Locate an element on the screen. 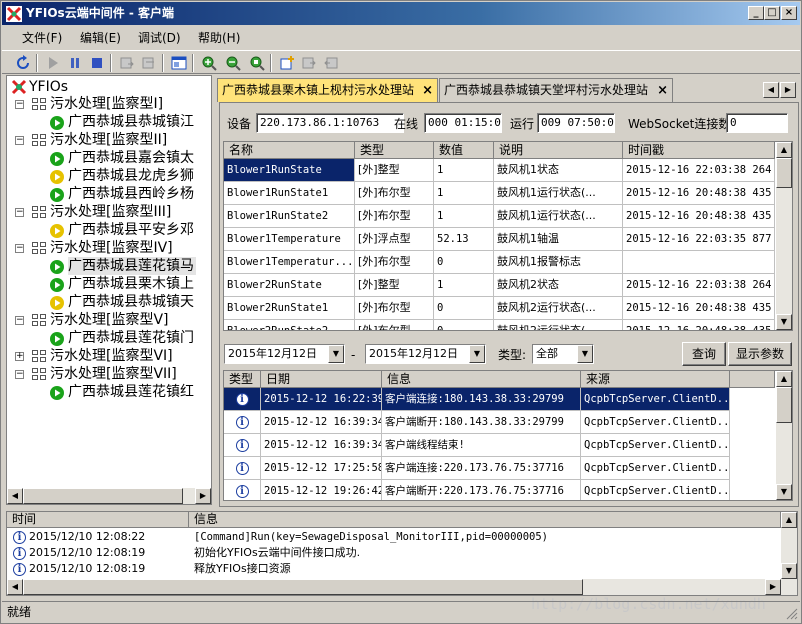 The width and height of the screenshot is (802, 624). tree-station-selected: 广西恭城县莲花镇马 is located at coordinates (132, 266).